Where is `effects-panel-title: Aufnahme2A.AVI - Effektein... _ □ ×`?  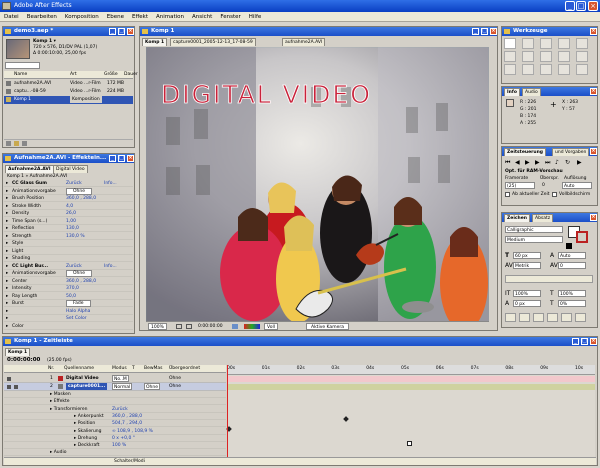
effects-panel-title: Aufnahme2A.AVI - Effektein... _ □ × is located at coordinates (68, 158).